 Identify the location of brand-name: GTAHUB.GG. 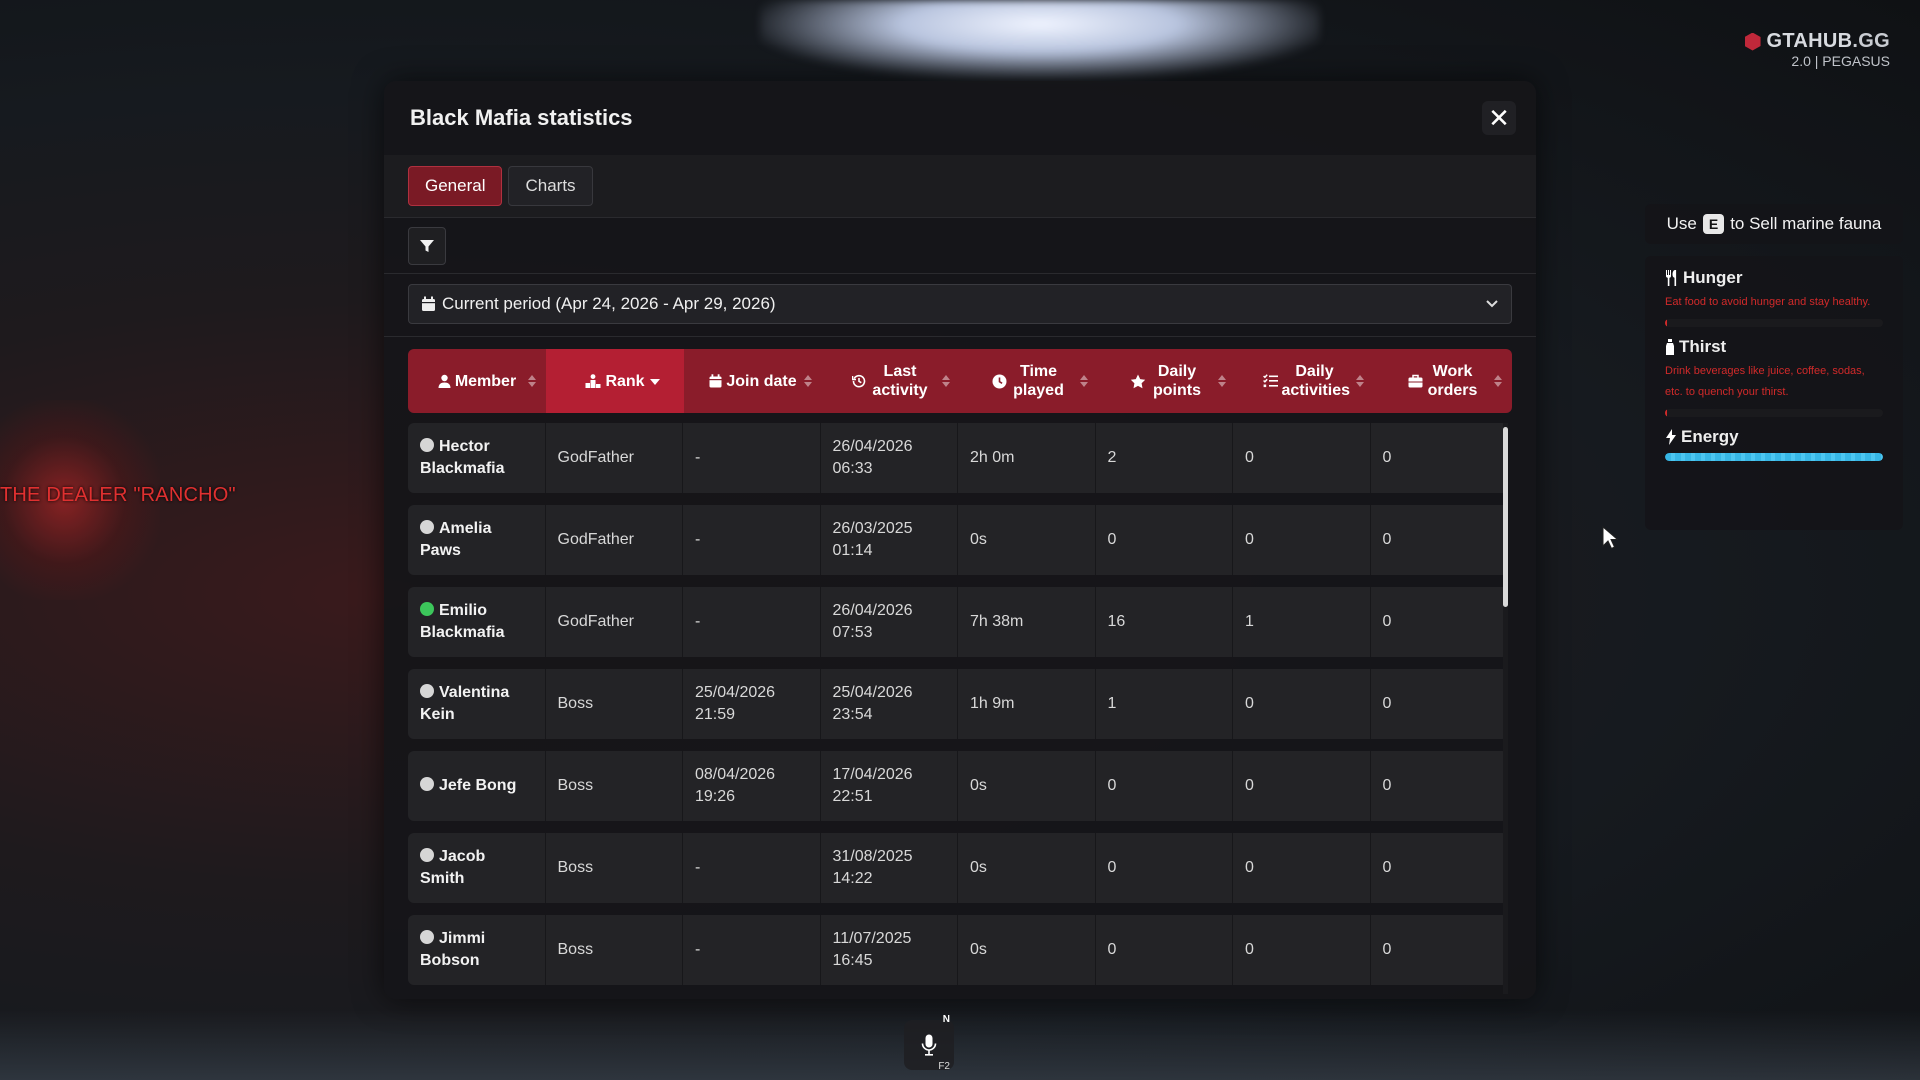
(1828, 41).